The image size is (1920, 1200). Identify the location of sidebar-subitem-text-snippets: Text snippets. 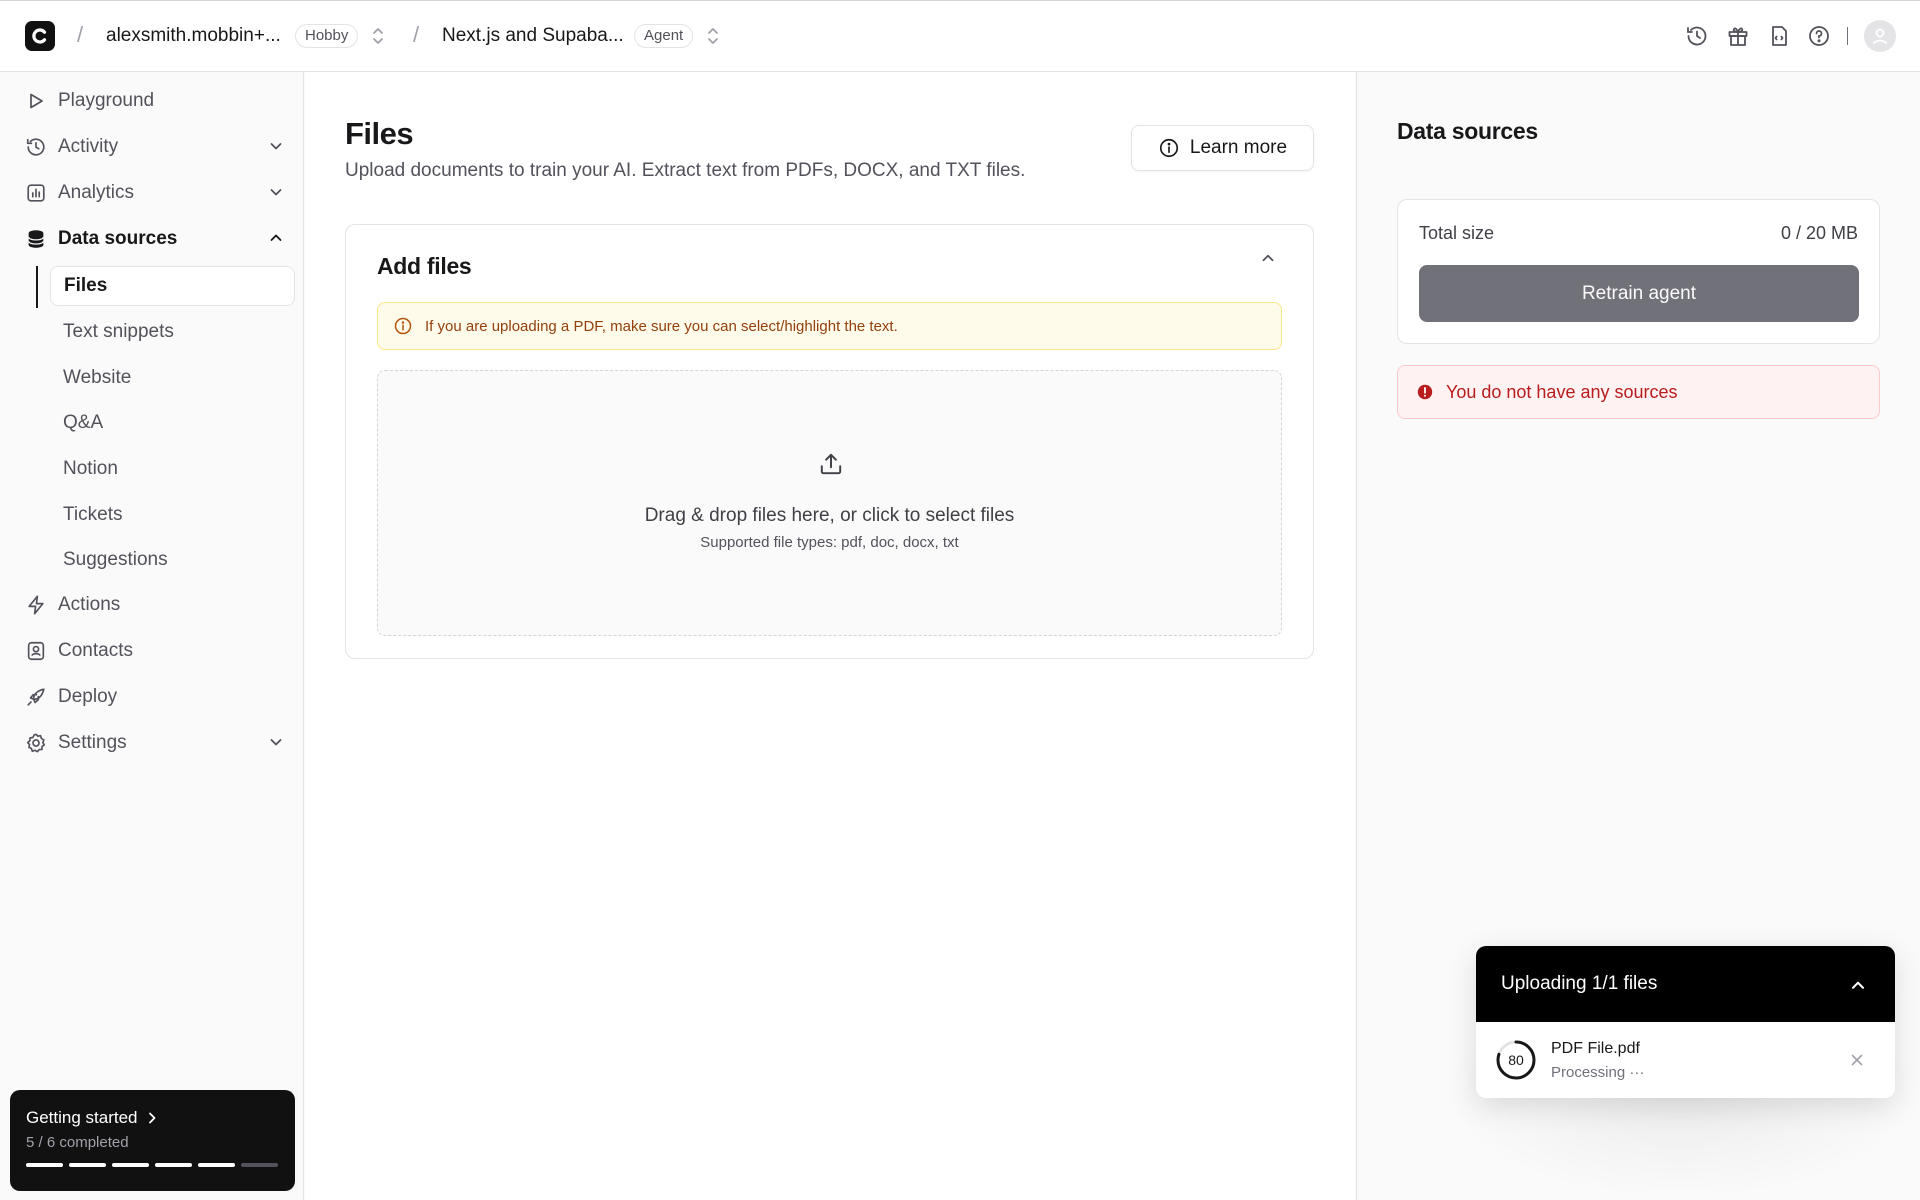
(172, 332).